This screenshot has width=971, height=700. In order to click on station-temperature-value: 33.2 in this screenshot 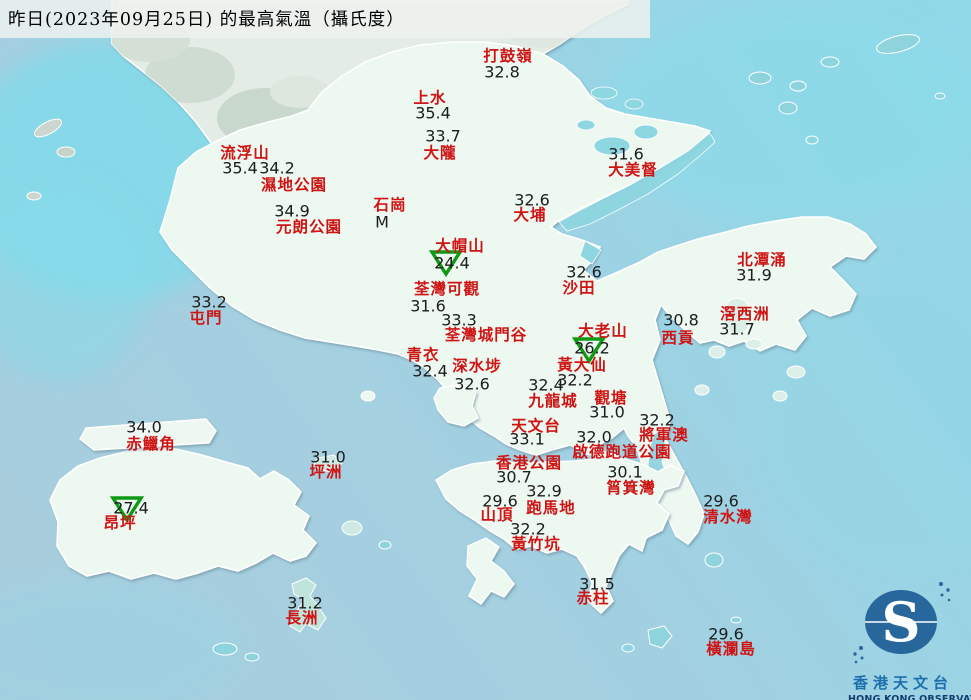, I will do `click(209, 302)`.